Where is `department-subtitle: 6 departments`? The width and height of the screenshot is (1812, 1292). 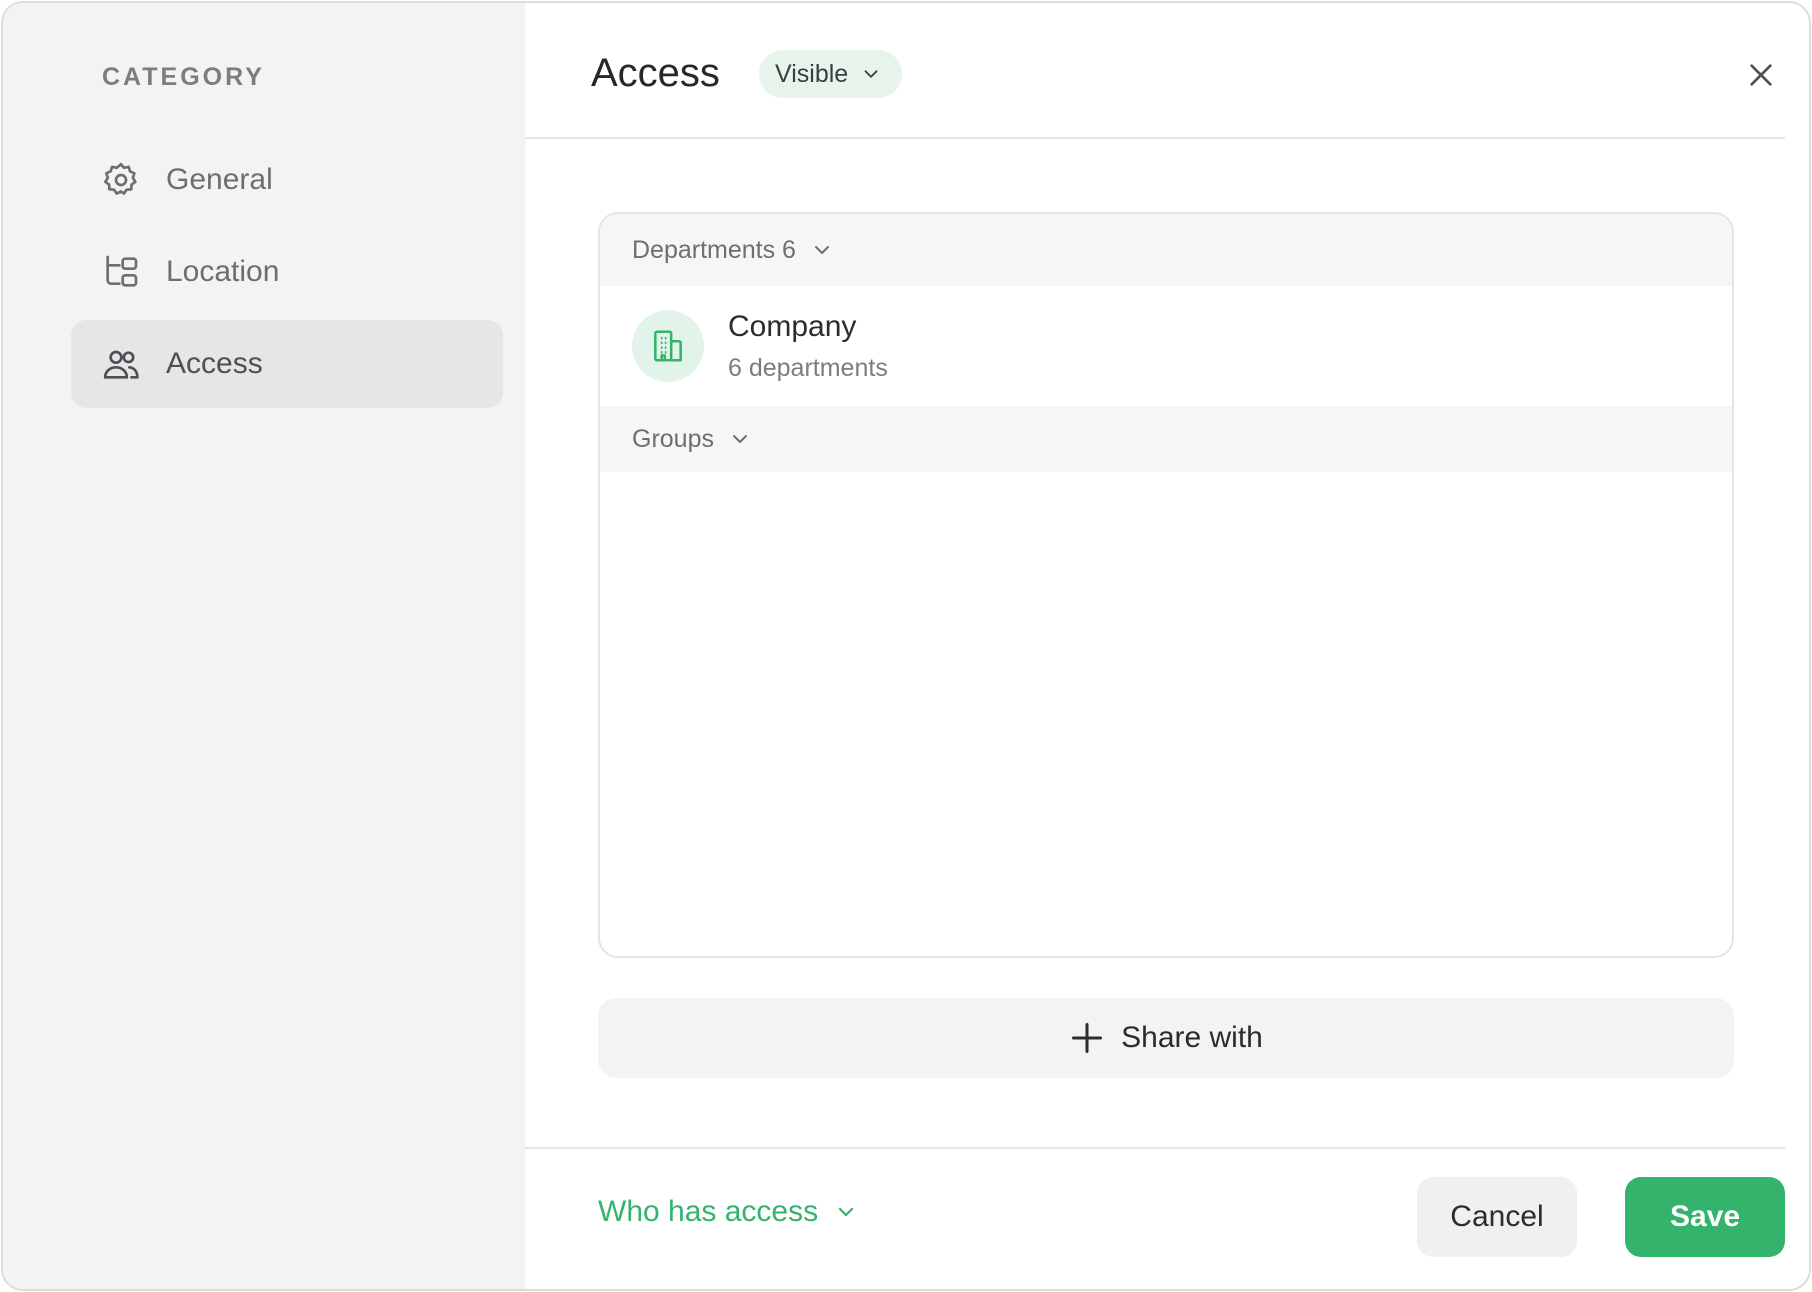 department-subtitle: 6 departments is located at coordinates (808, 367).